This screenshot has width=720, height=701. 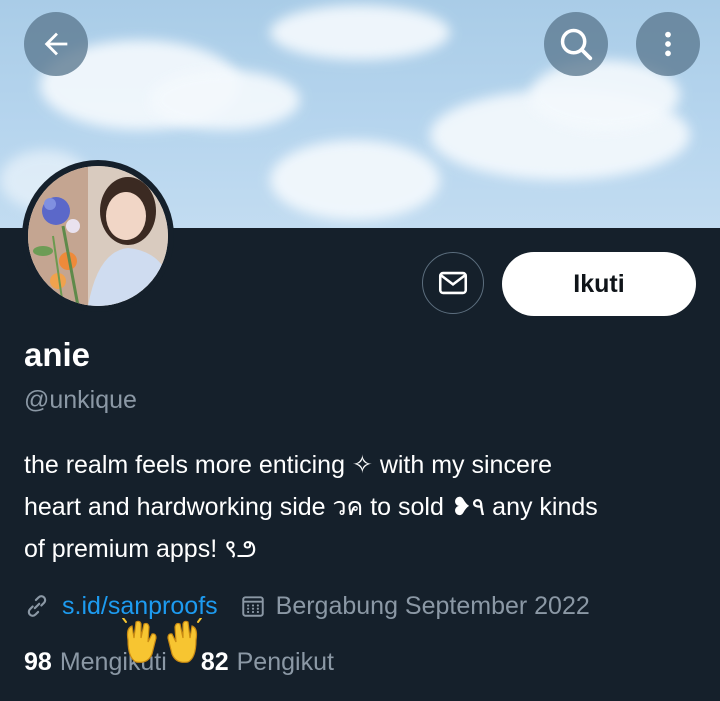 I want to click on back-button, so click(x=56, y=44).